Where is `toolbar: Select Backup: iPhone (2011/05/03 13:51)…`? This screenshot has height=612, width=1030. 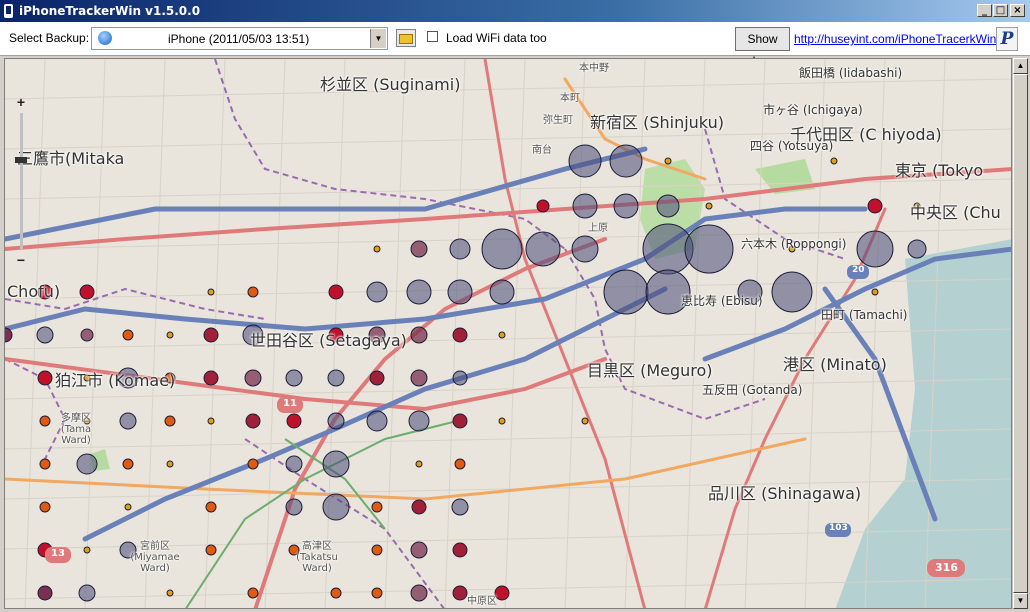 toolbar: Select Backup: iPhone (2011/05/03 13:51)… is located at coordinates (515, 45).